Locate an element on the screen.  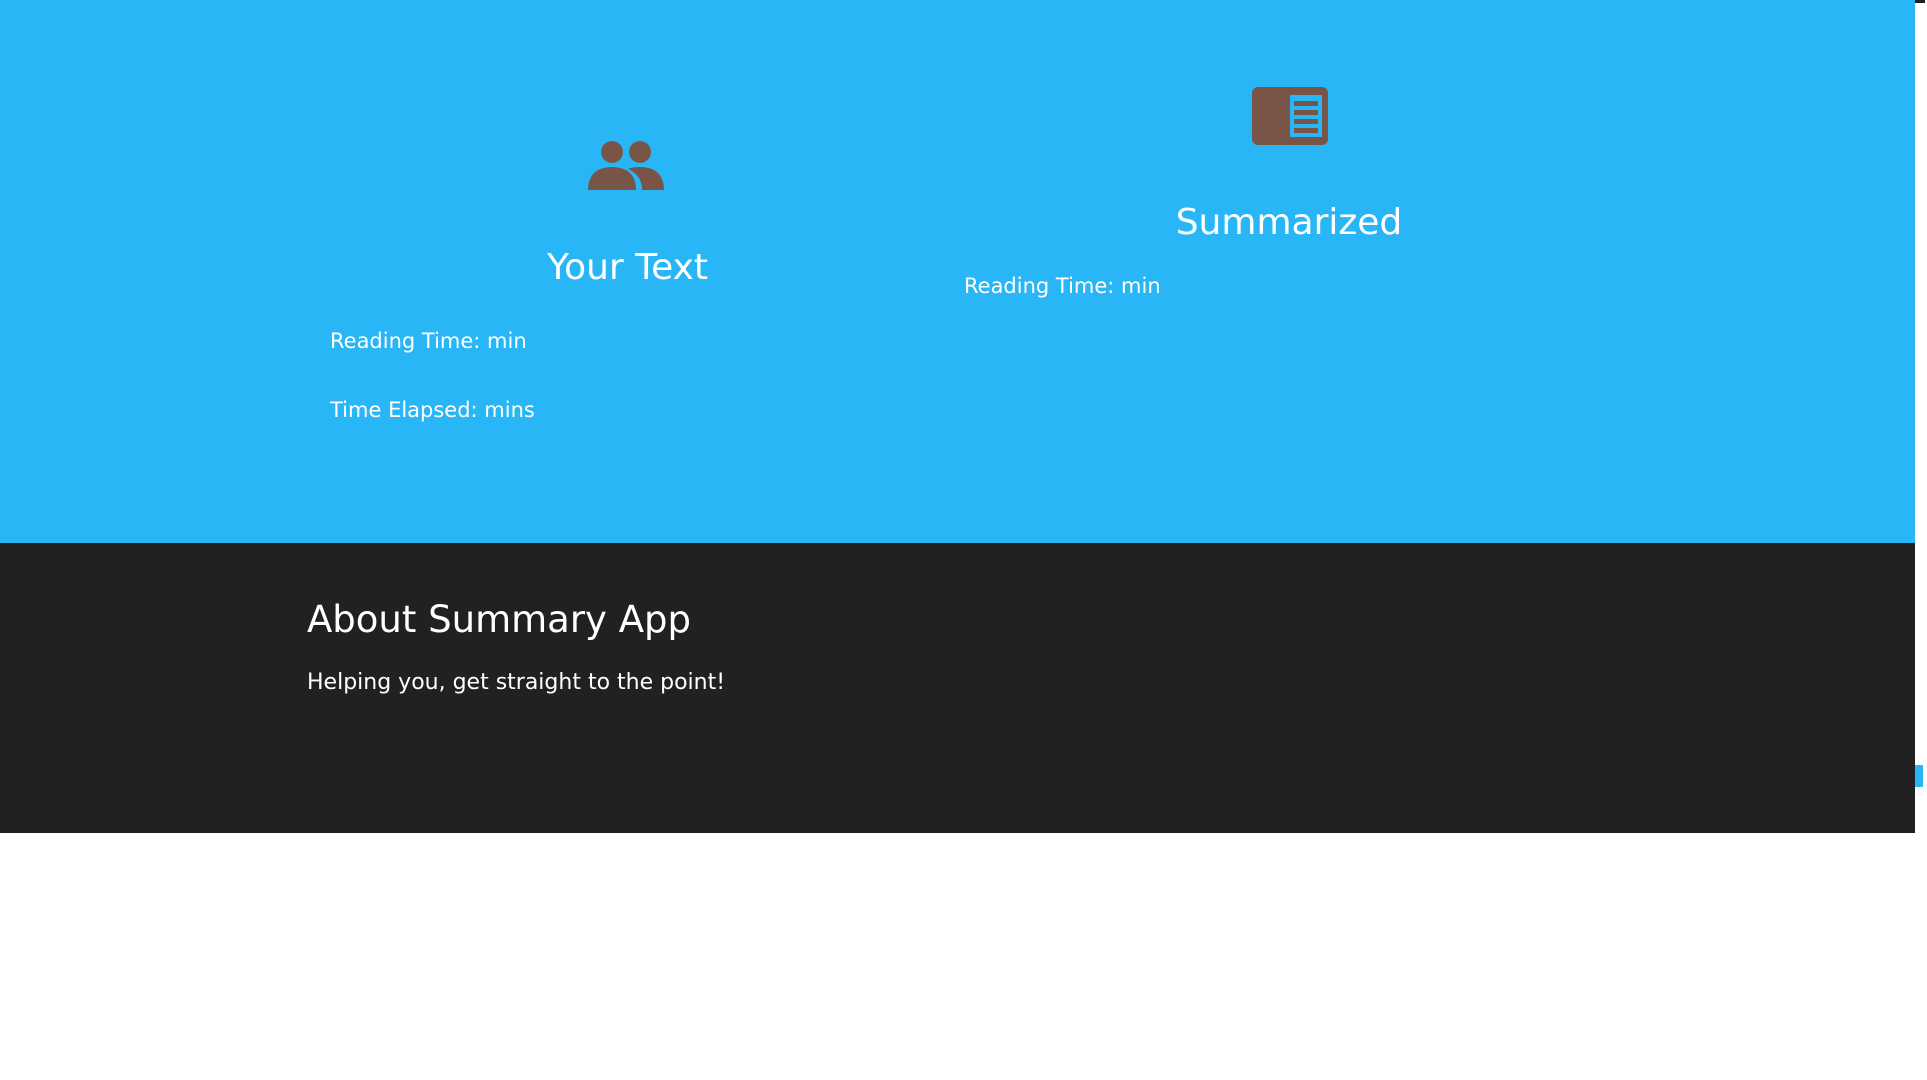
chrome-reader-mode-icon is located at coordinates (1290, 116).